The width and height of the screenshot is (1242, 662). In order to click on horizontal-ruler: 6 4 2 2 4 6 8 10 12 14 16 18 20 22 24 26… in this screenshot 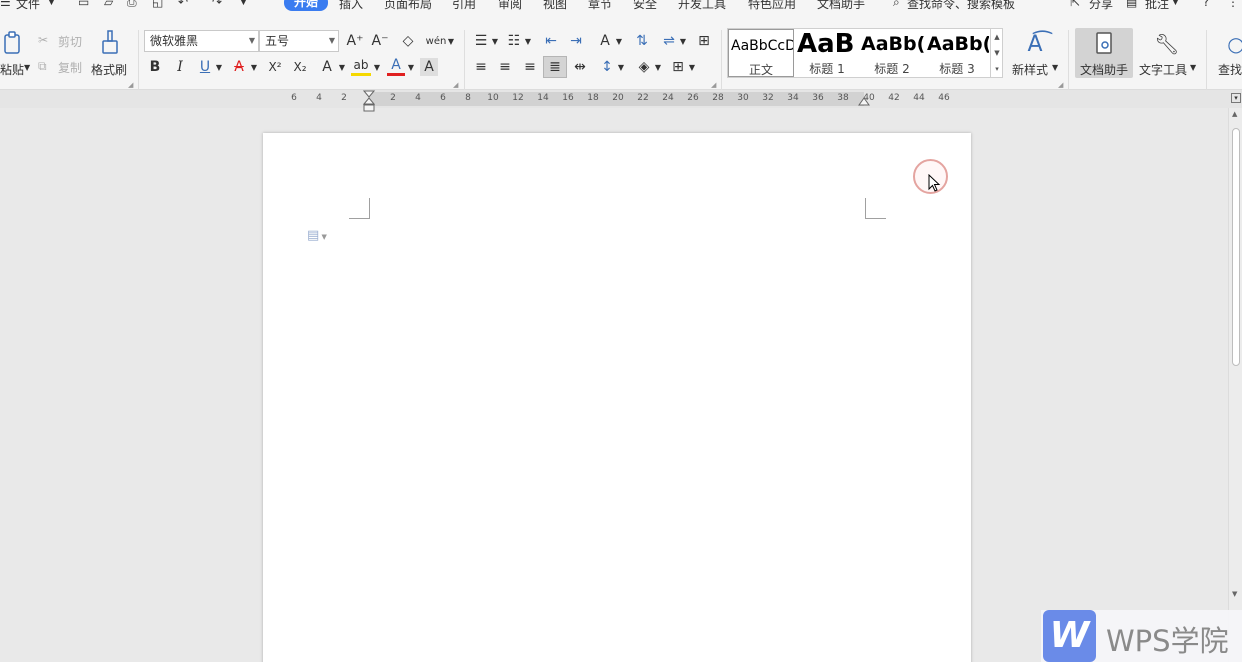, I will do `click(621, 101)`.